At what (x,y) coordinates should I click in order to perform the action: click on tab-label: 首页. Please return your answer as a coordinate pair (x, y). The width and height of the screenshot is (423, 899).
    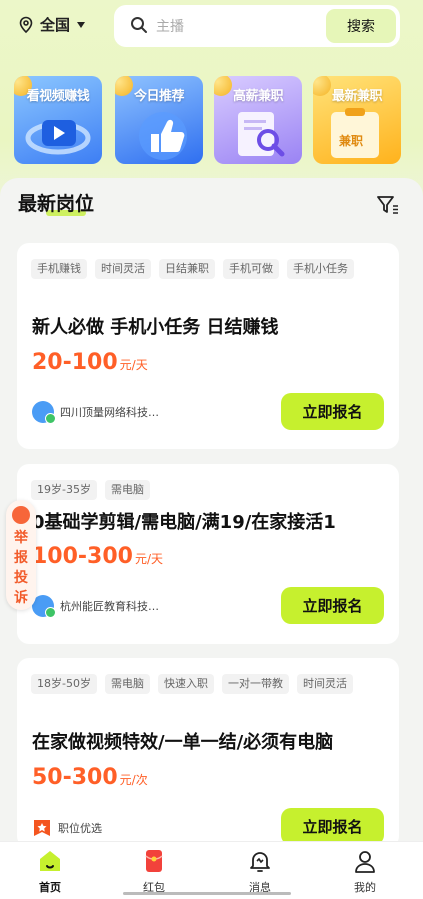
    Looking at the image, I should click on (50, 887).